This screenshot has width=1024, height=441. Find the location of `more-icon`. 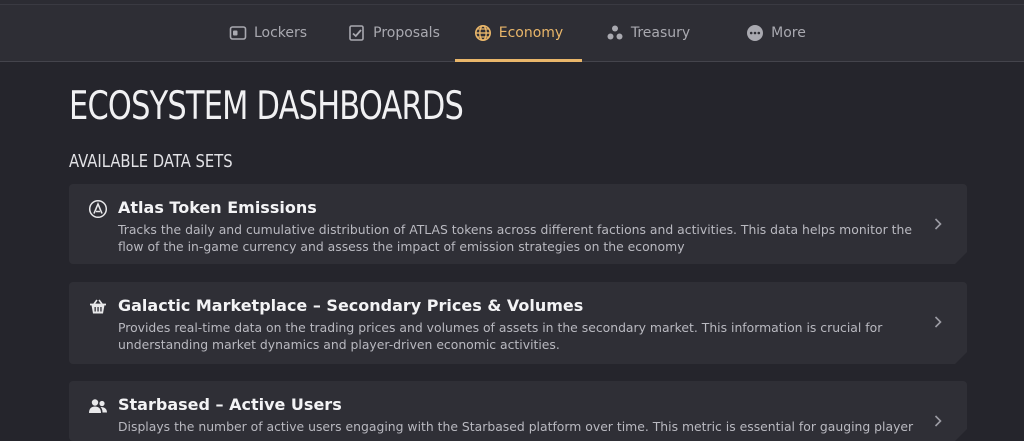

more-icon is located at coordinates (755, 33).